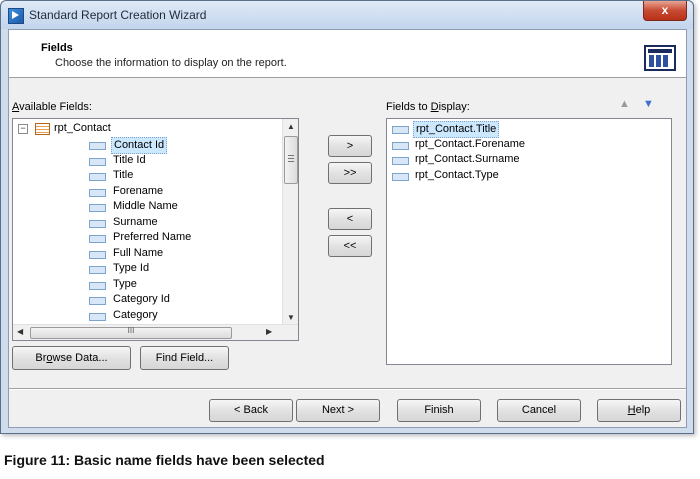  I want to click on scroll-down-icon: ▼, so click(291, 317).